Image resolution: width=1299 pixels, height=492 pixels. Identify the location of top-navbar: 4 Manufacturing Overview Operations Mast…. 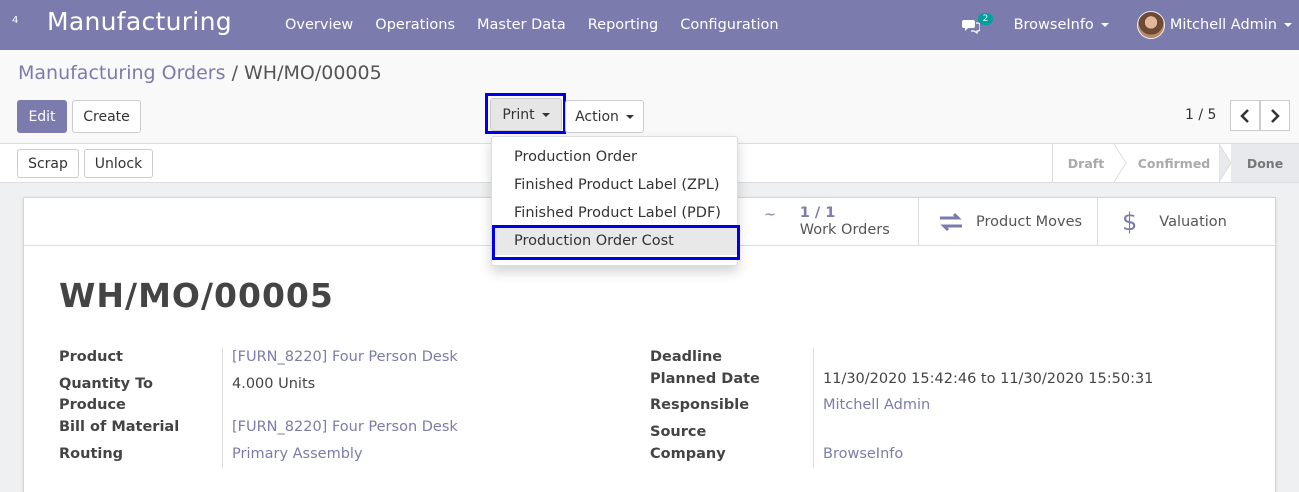
(649, 25).